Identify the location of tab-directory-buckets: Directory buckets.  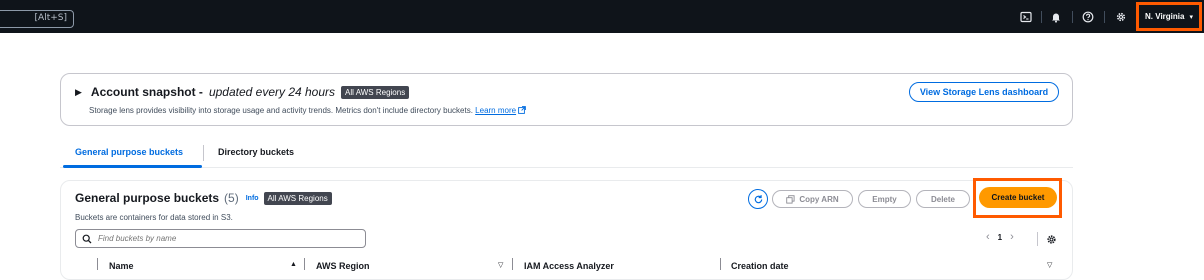
(256, 152).